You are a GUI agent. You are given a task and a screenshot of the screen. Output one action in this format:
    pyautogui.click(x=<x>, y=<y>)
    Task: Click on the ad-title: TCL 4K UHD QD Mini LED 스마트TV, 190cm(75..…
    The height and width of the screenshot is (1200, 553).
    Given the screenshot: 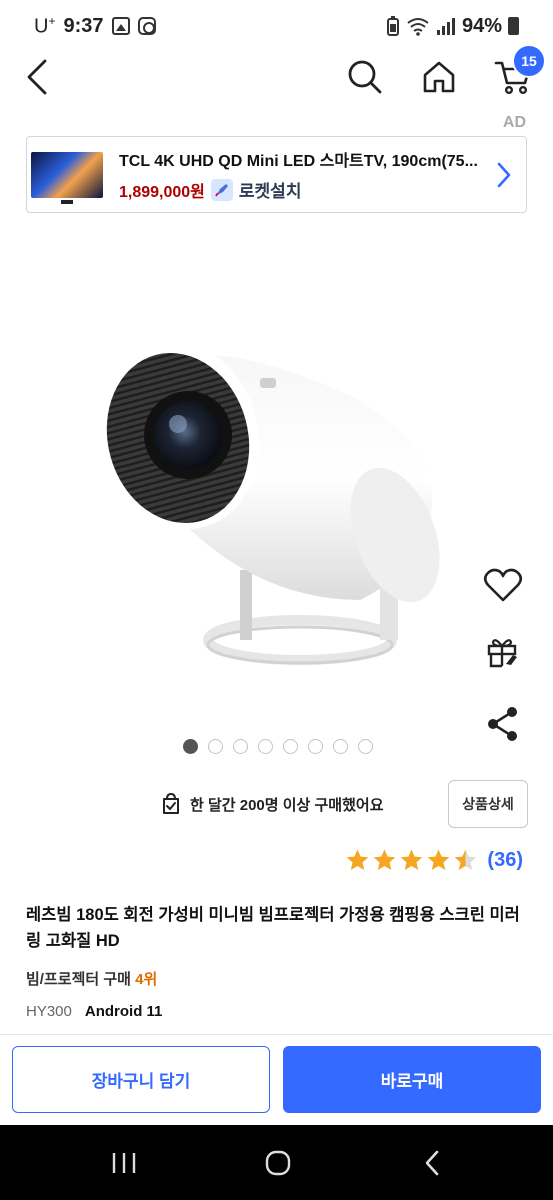 What is the action you would take?
    pyautogui.click(x=298, y=161)
    